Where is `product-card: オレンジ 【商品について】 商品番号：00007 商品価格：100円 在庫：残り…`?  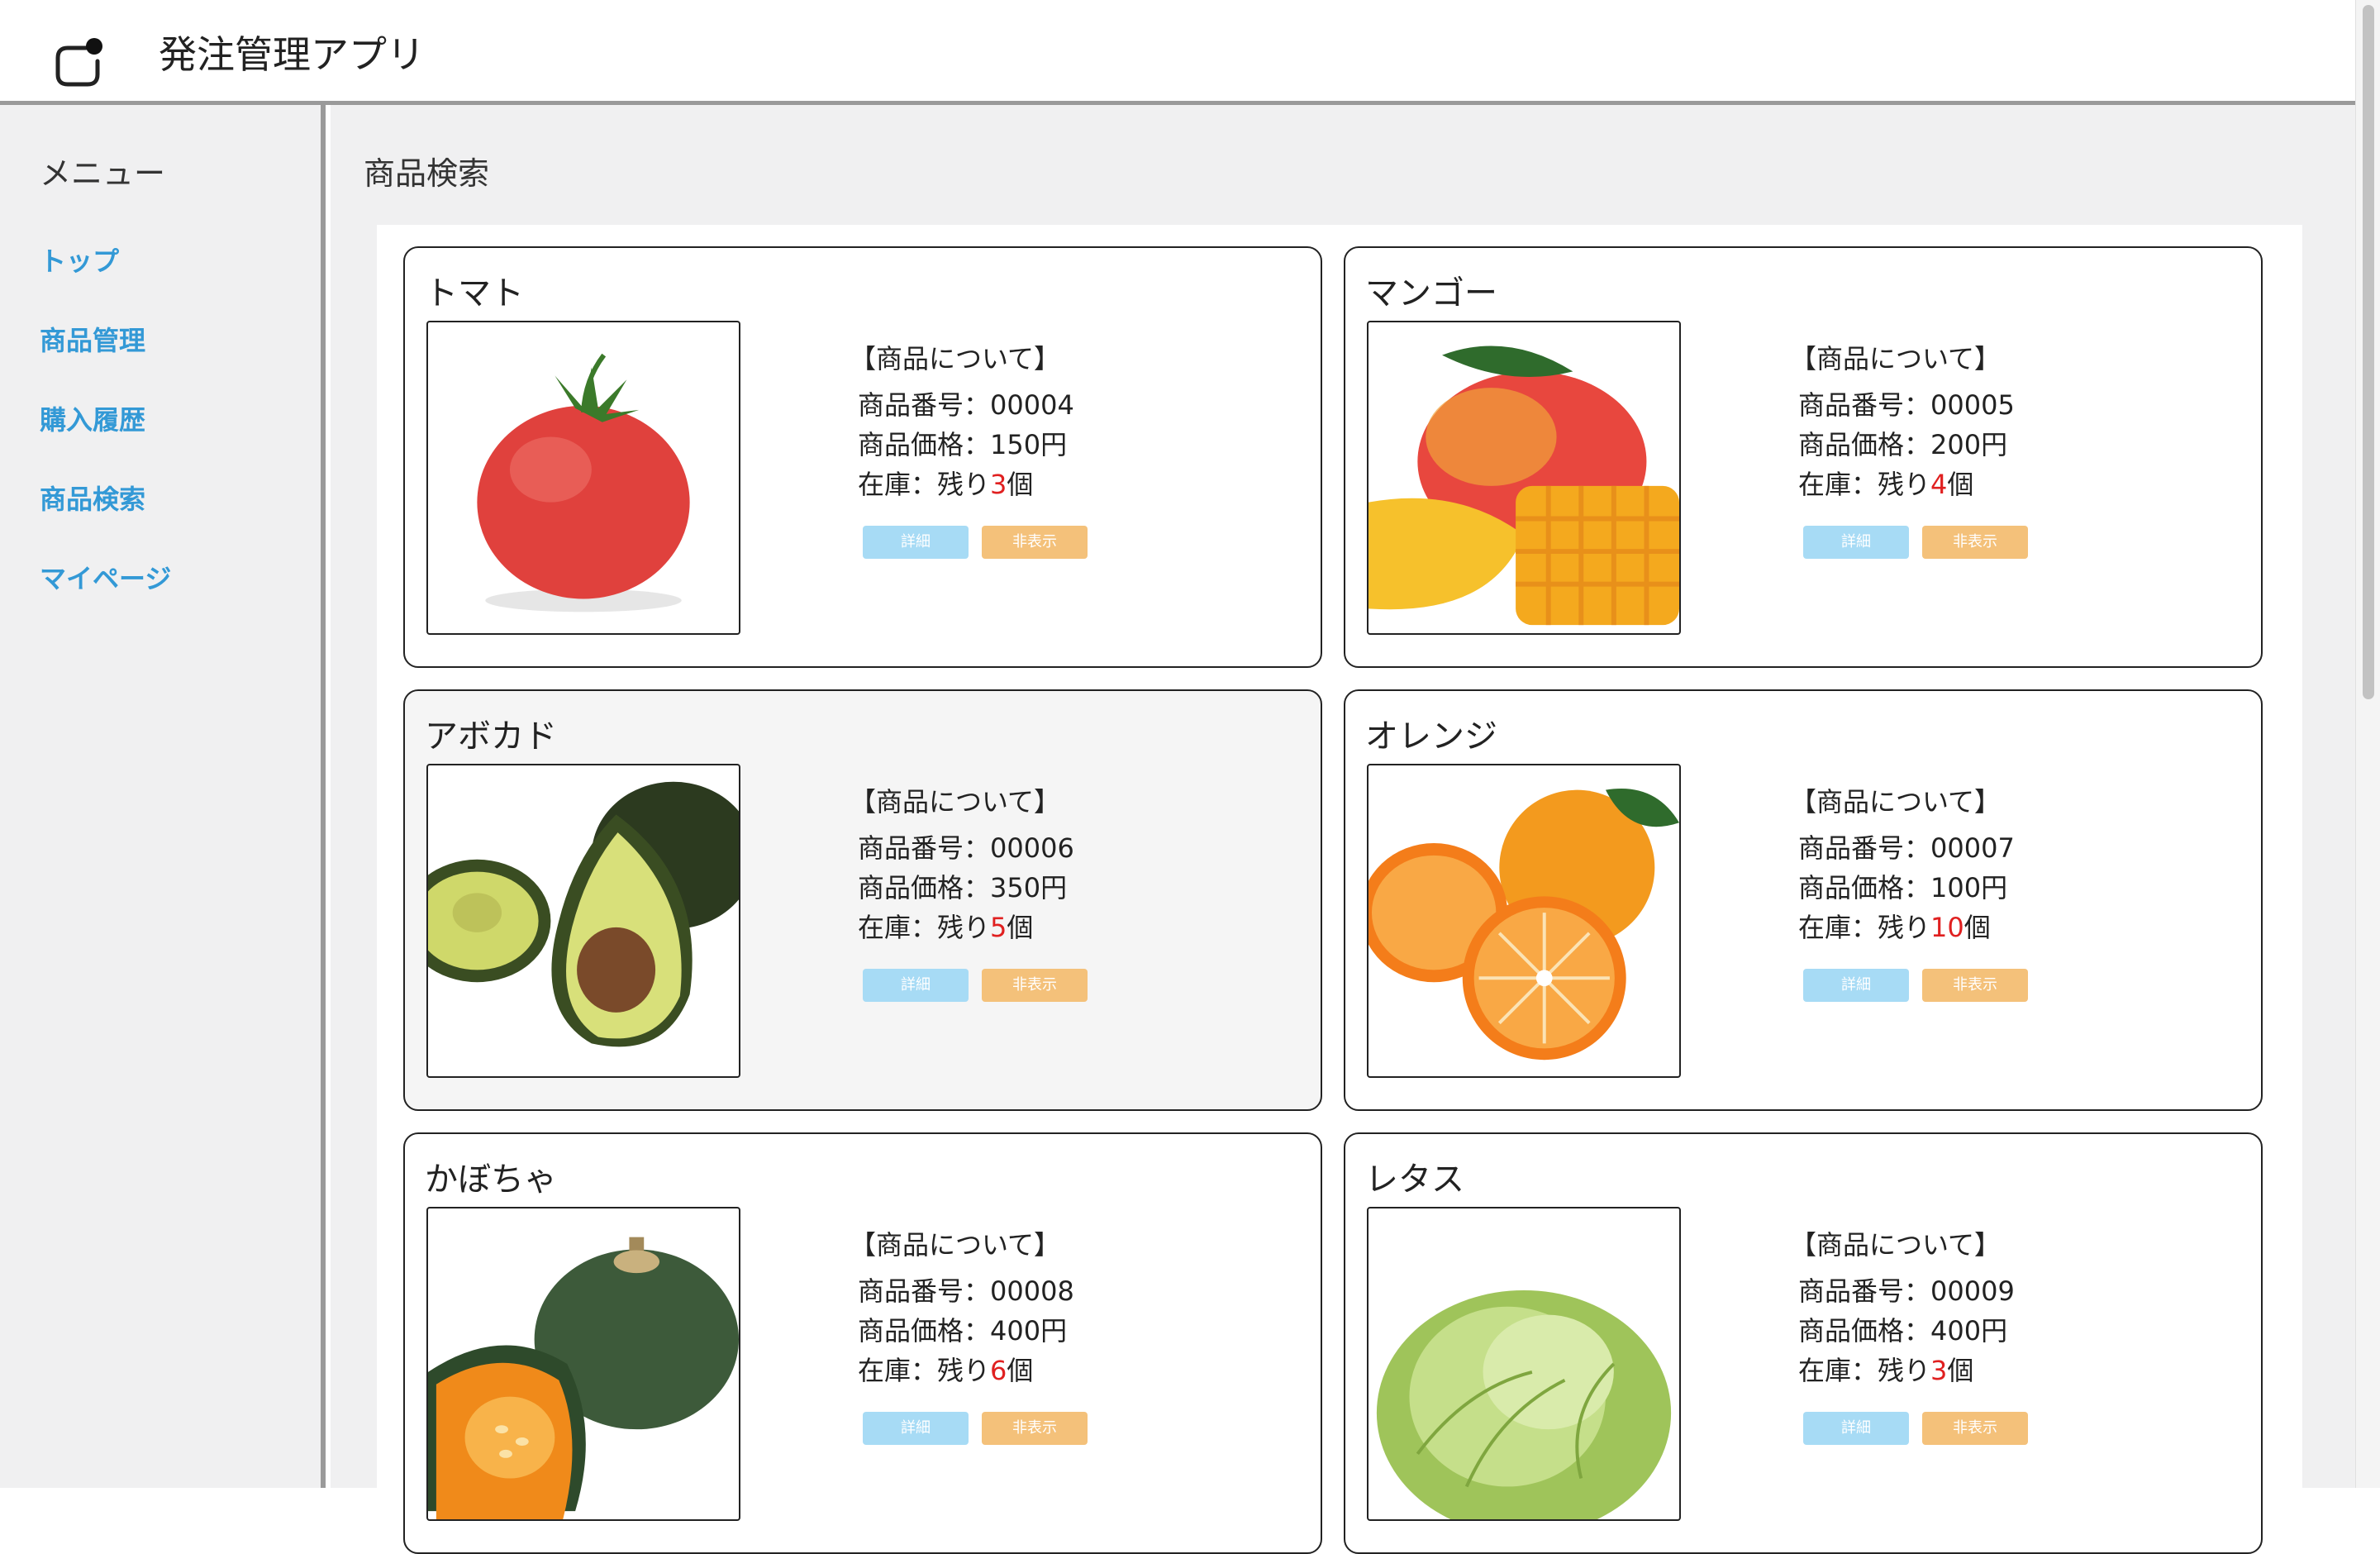 product-card: オレンジ 【商品について】 商品番号：00007 商品価格：100円 在庫：残り… is located at coordinates (1803, 900).